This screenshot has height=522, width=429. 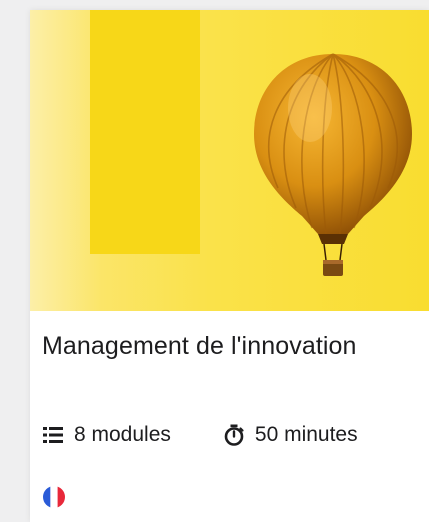 What do you see at coordinates (54, 497) in the screenshot?
I see `france-flag-icon` at bounding box center [54, 497].